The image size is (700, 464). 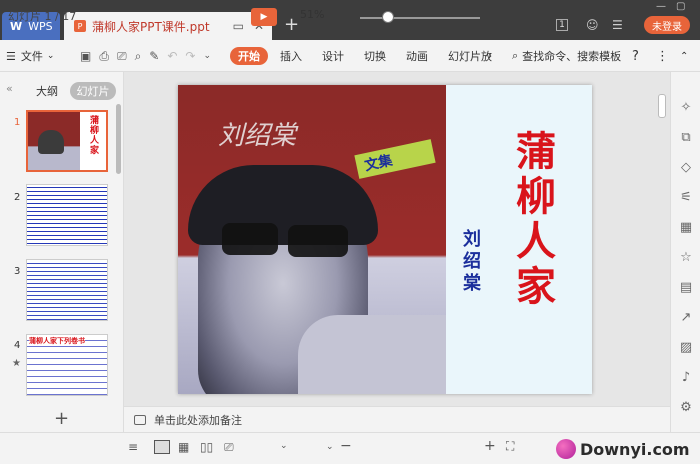 What do you see at coordinates (472, 261) in the screenshot?
I see `slide-author: 刘绍棠` at bounding box center [472, 261].